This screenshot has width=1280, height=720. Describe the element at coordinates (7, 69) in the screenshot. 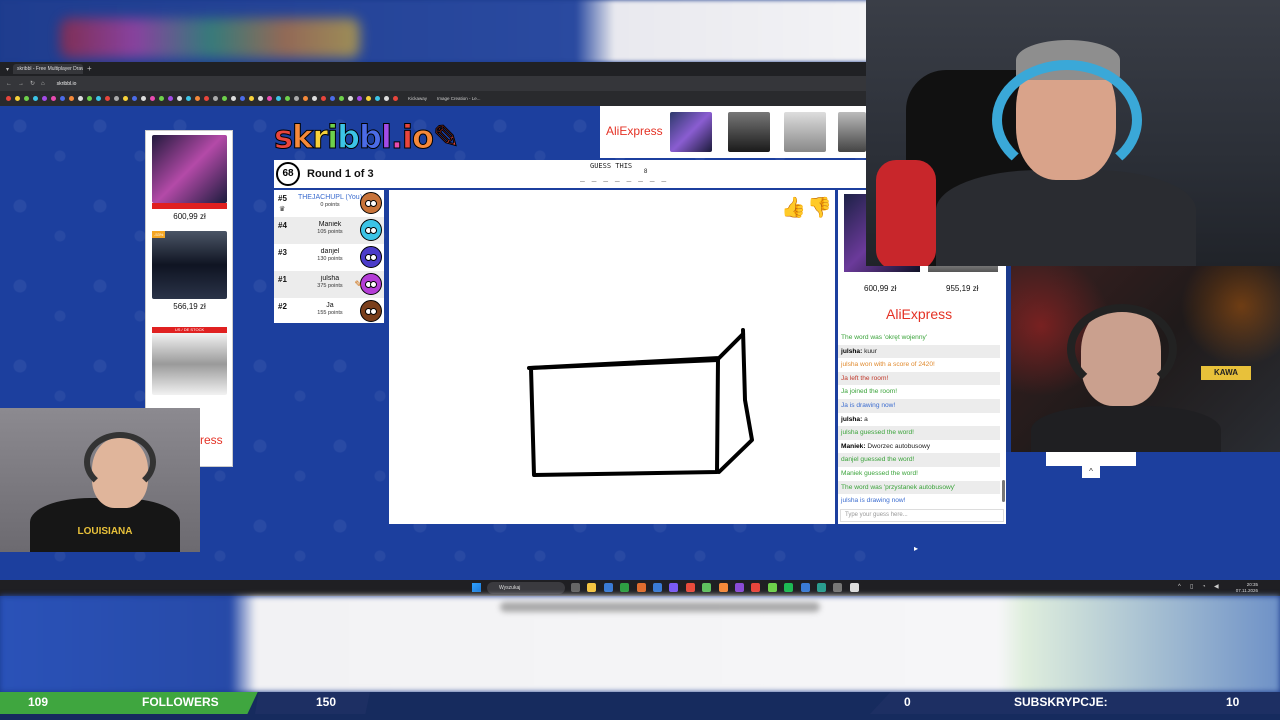

I see `tab-menu-icon: ▾` at that location.